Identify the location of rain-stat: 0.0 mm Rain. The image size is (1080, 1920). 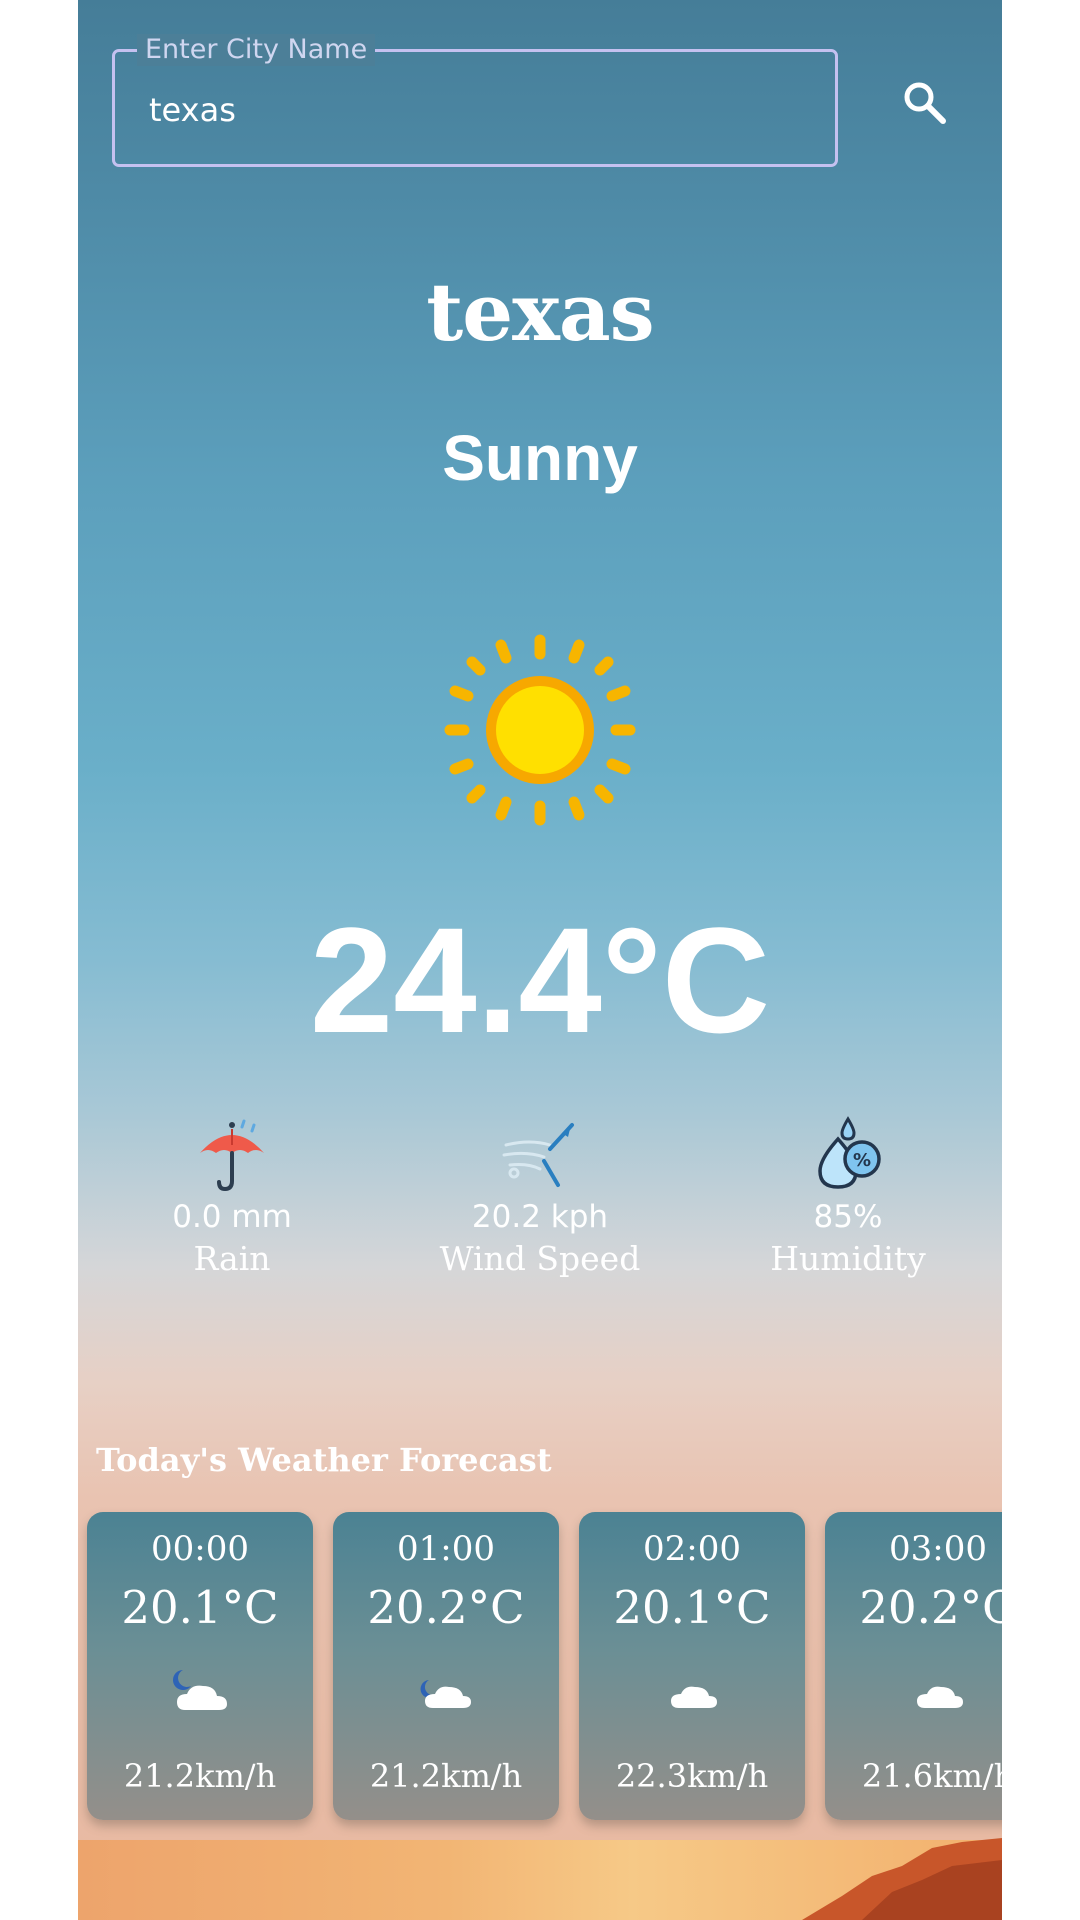
(232, 1198).